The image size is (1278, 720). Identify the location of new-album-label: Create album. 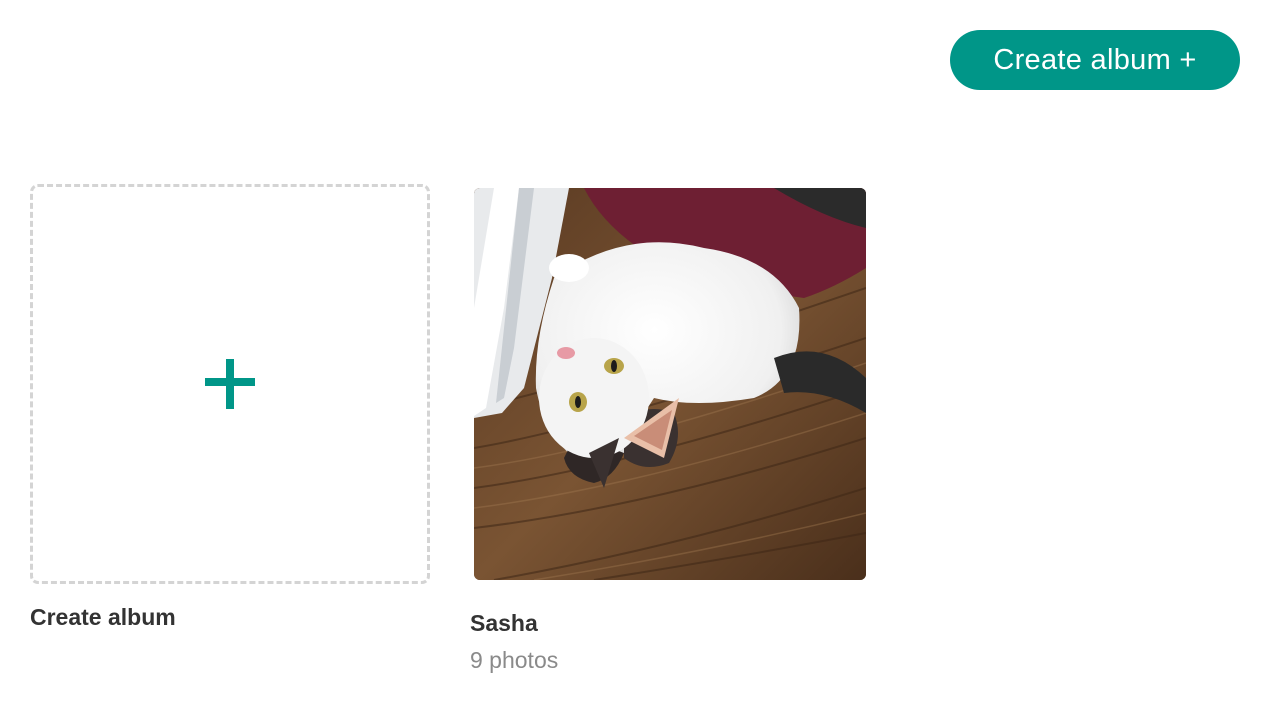
(103, 617).